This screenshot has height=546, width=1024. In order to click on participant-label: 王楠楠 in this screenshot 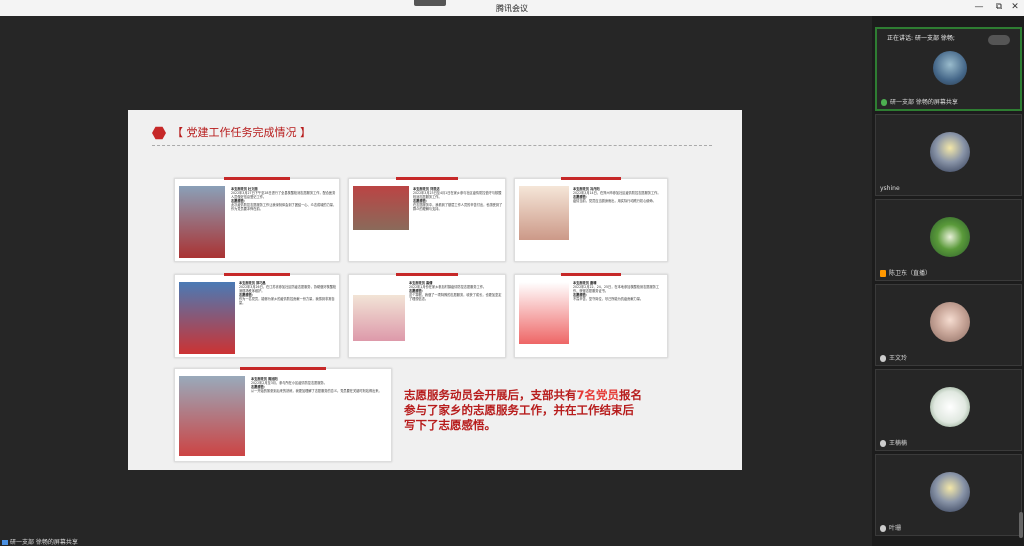, I will do `click(898, 443)`.